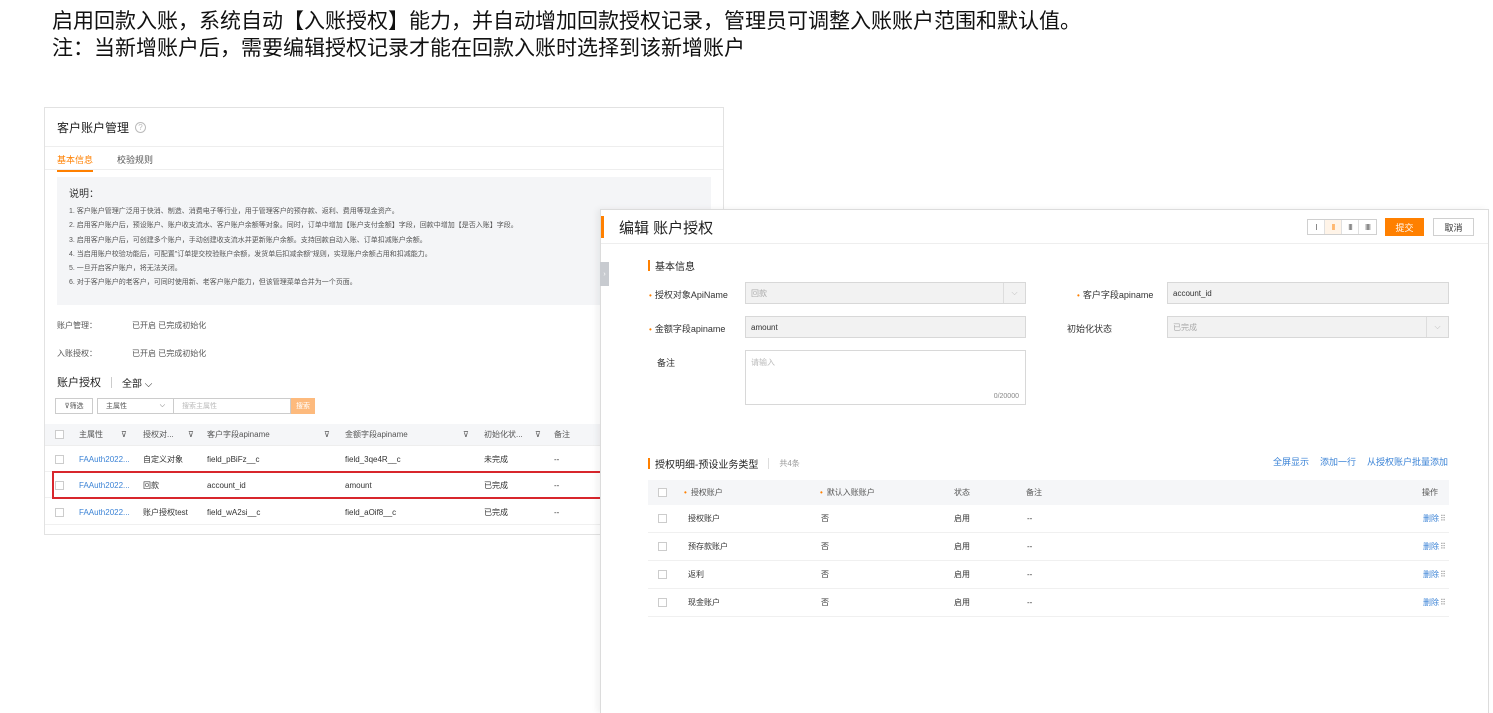  I want to click on accent-bar, so click(649, 265).